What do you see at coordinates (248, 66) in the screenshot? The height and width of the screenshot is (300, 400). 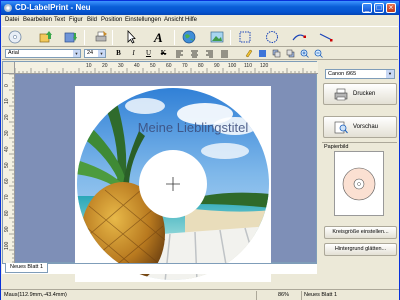 I see `ruler-label: 110` at bounding box center [248, 66].